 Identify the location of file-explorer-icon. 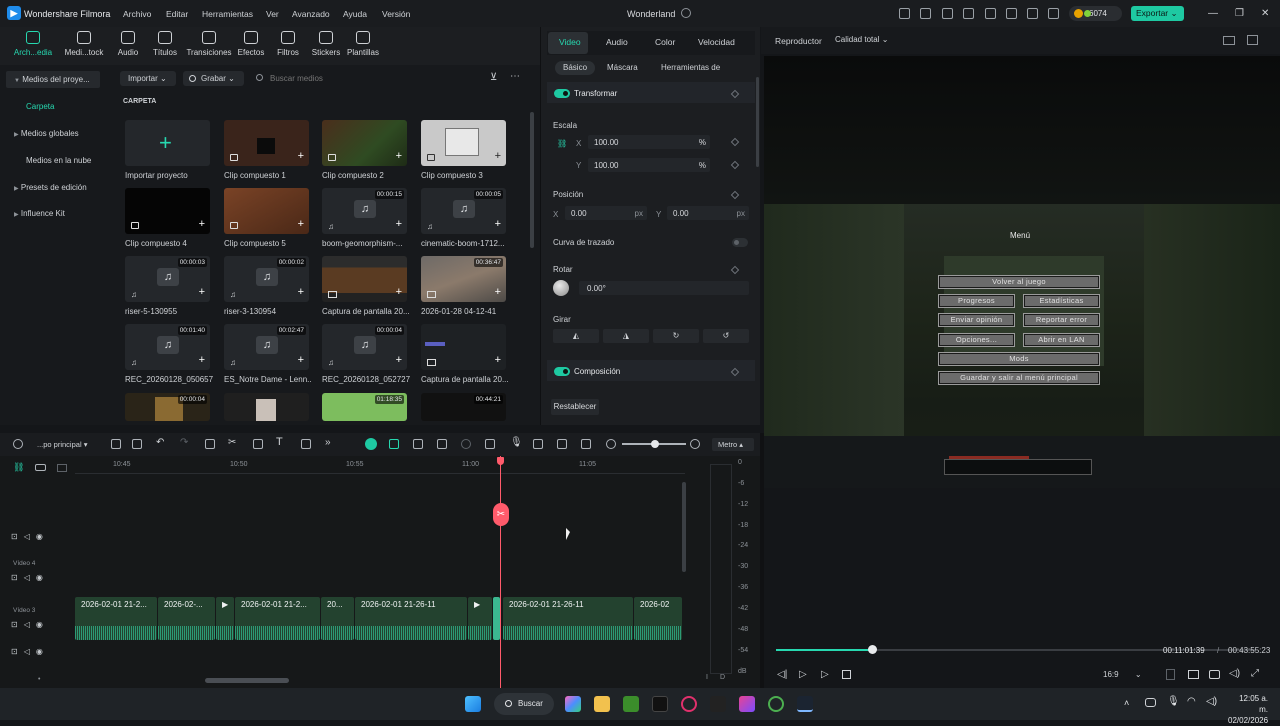
(602, 704).